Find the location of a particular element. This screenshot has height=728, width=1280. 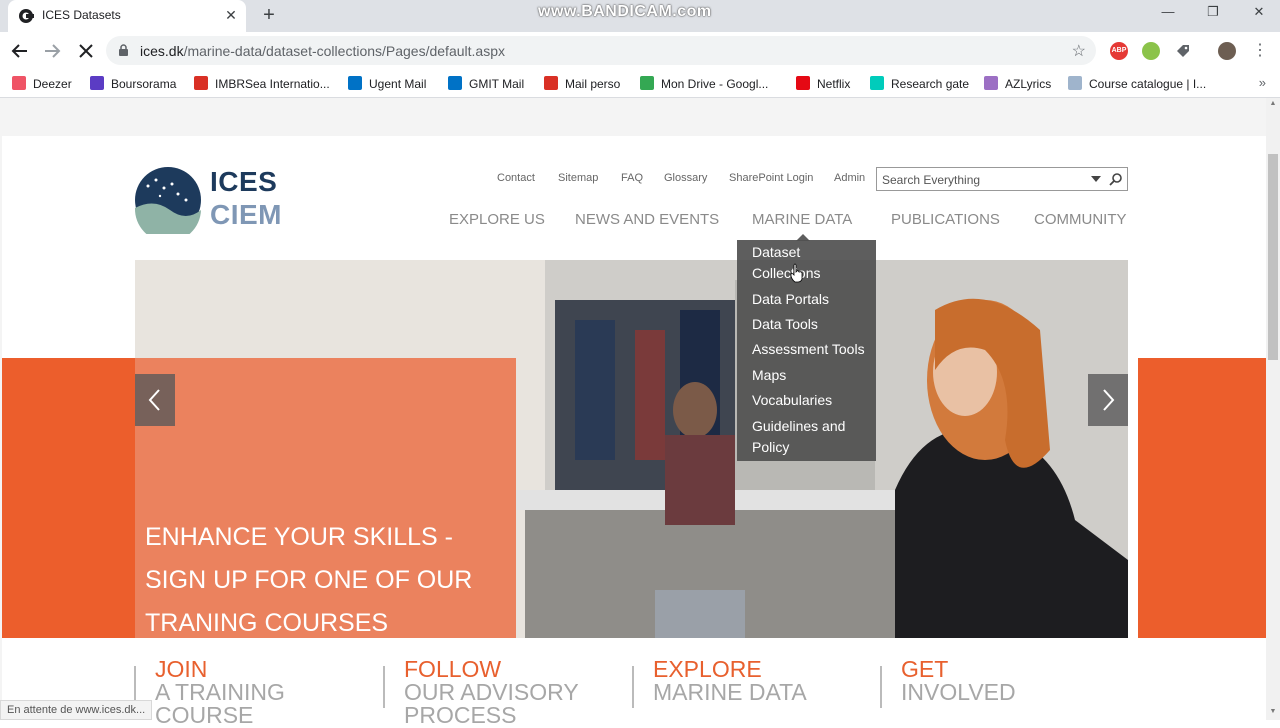

hand-cursor-icon is located at coordinates (796, 273).